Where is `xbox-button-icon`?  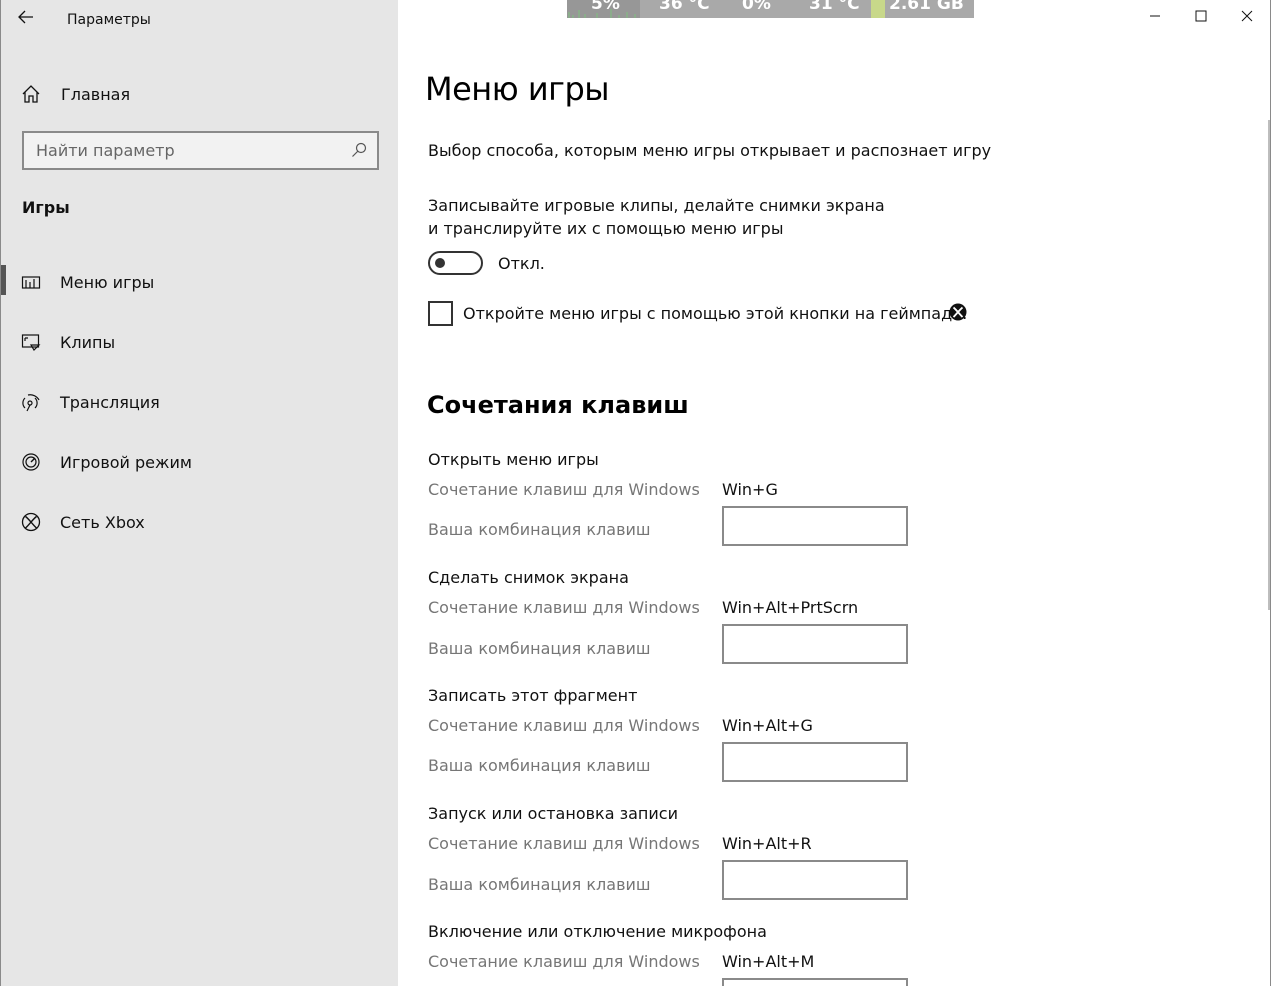 xbox-button-icon is located at coordinates (958, 312).